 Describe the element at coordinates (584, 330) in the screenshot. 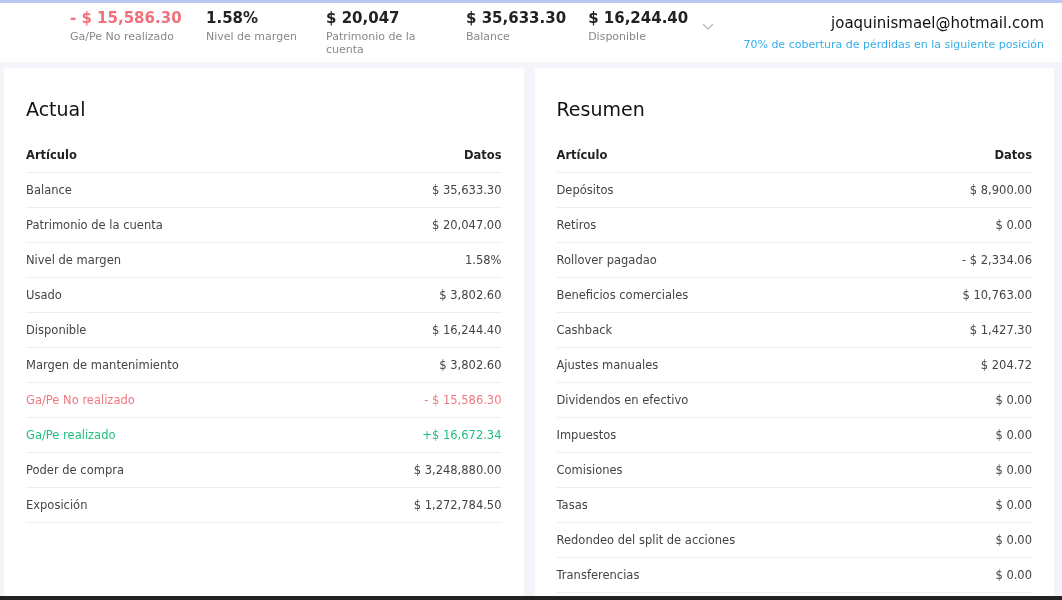

I see `item-label: Cashback` at that location.